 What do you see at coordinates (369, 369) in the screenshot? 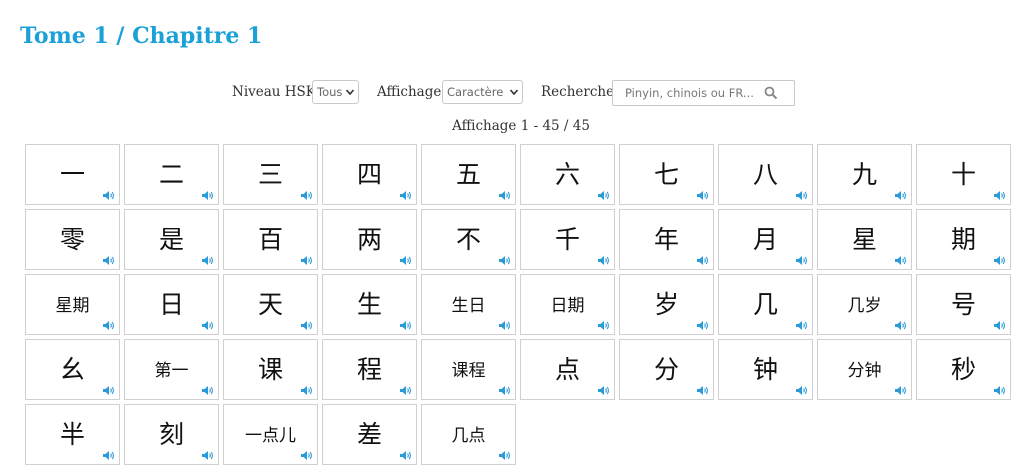
I see `character-card: 程` at bounding box center [369, 369].